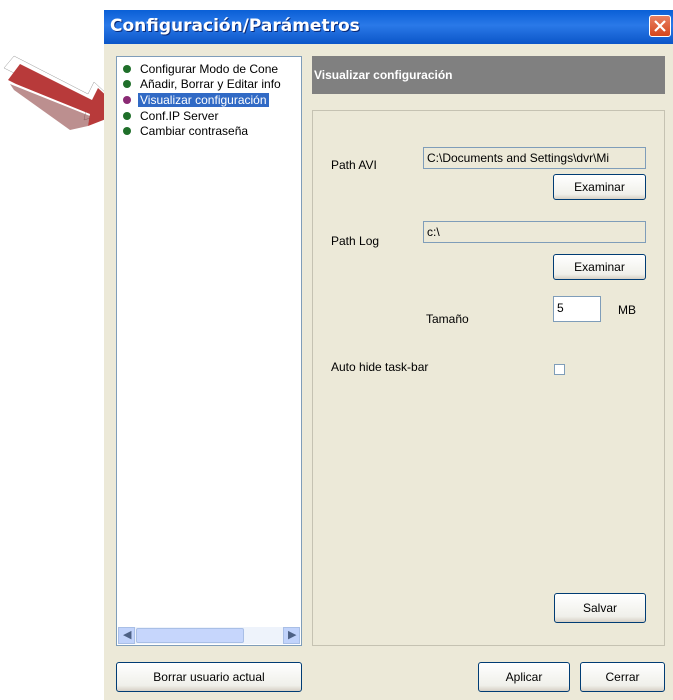  I want to click on apply-button: Aplicar, so click(524, 677).